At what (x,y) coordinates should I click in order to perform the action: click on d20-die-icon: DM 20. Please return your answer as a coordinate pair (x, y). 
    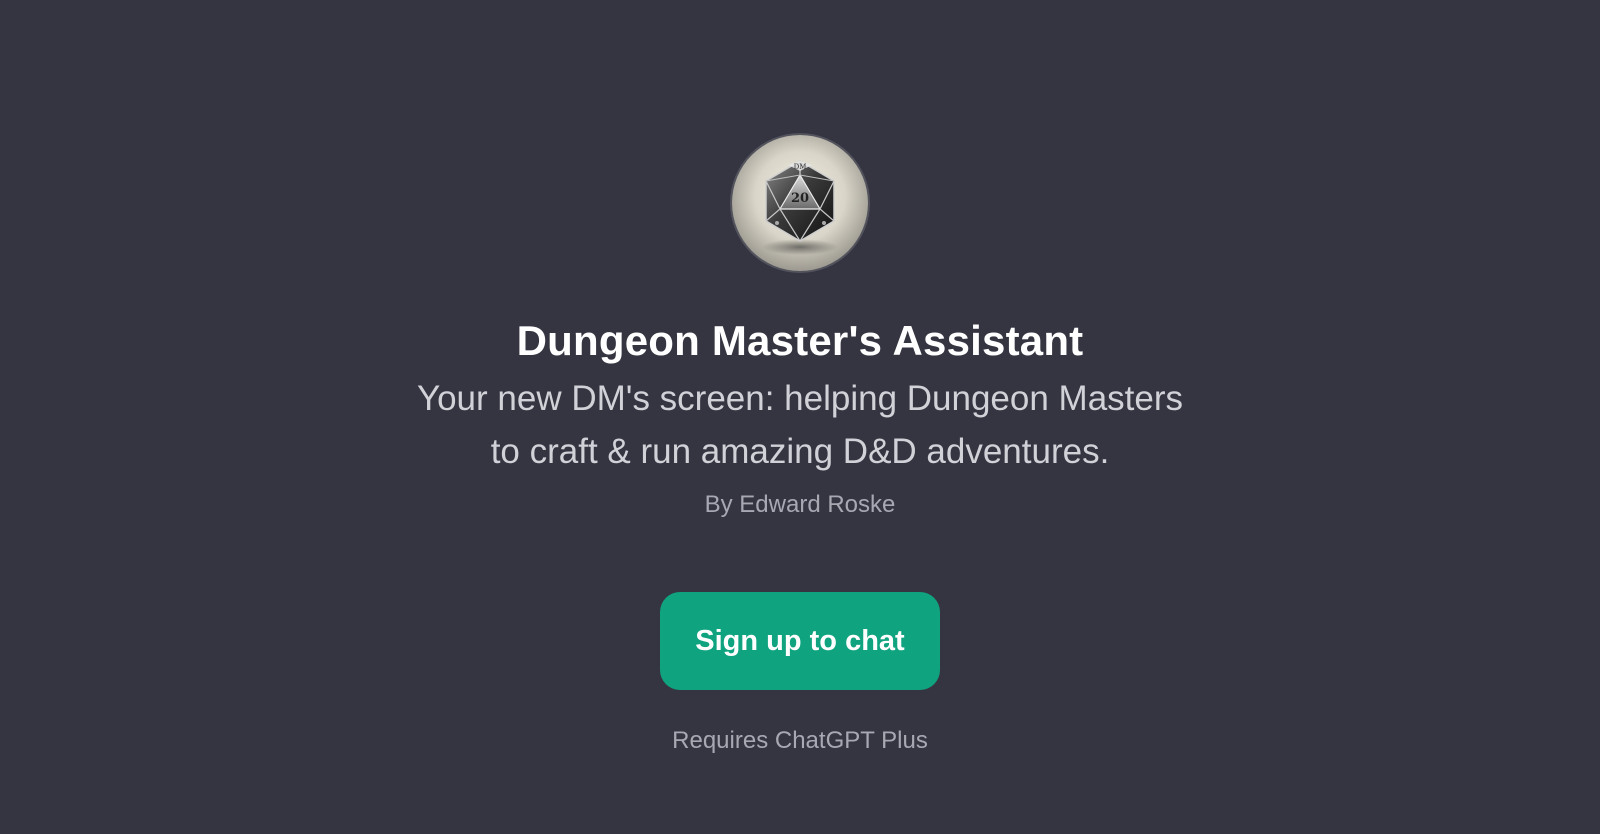
    Looking at the image, I should click on (800, 203).